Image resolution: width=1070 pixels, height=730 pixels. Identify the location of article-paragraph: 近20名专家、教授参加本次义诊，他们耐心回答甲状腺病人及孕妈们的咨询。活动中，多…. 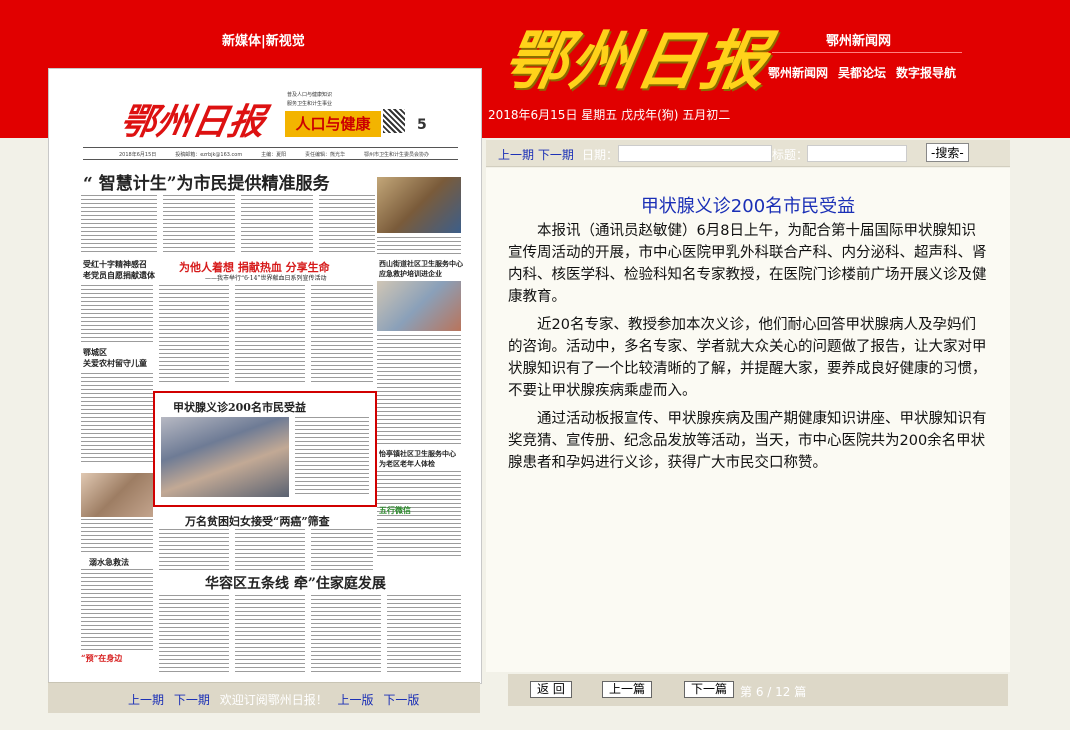
(747, 358).